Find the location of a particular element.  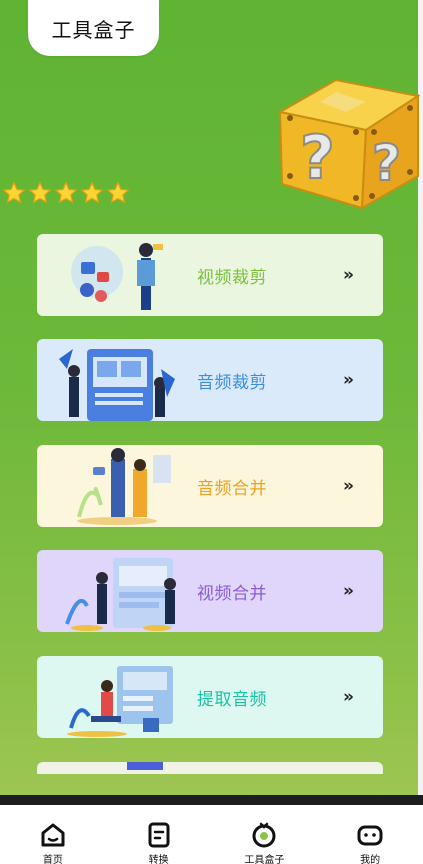

tab-convert: 转换 is located at coordinates (159, 834).